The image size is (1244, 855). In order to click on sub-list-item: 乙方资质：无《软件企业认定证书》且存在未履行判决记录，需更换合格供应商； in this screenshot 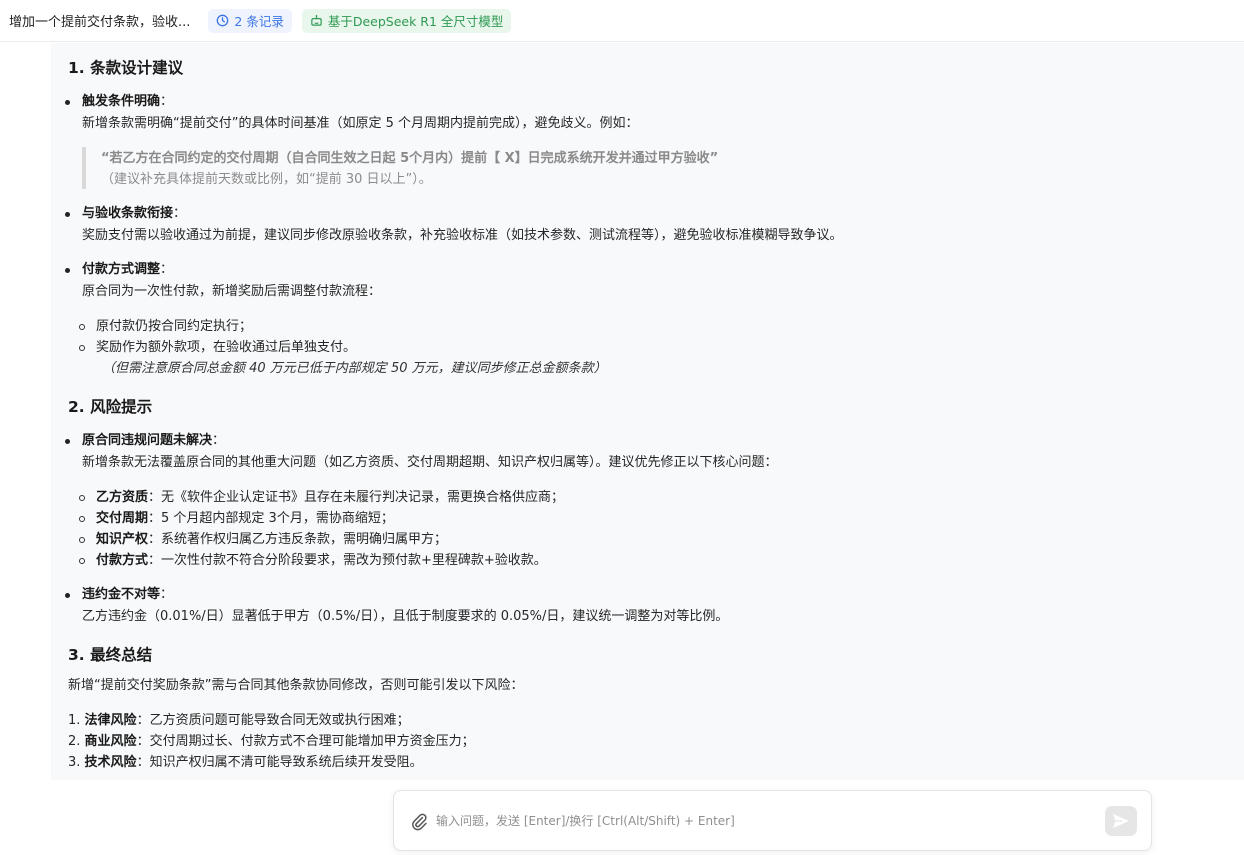, I will do `click(330, 497)`.